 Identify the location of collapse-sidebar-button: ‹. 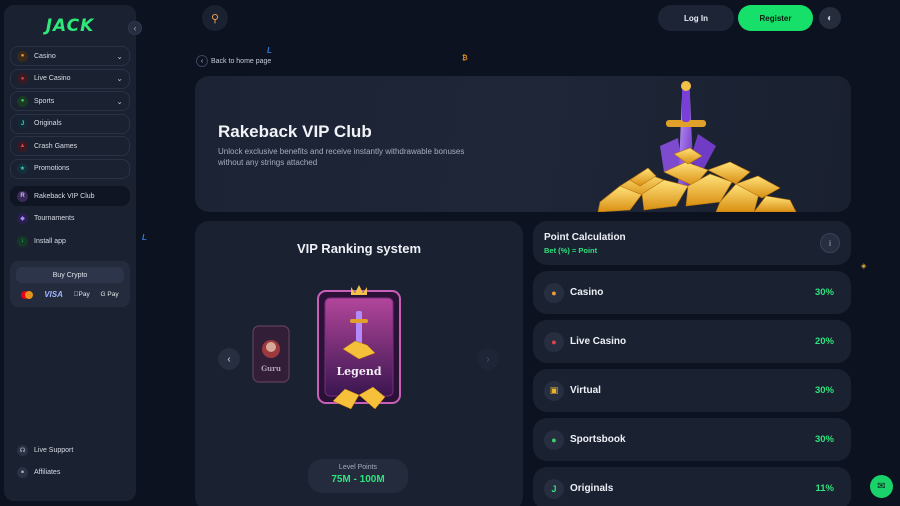
(135, 28).